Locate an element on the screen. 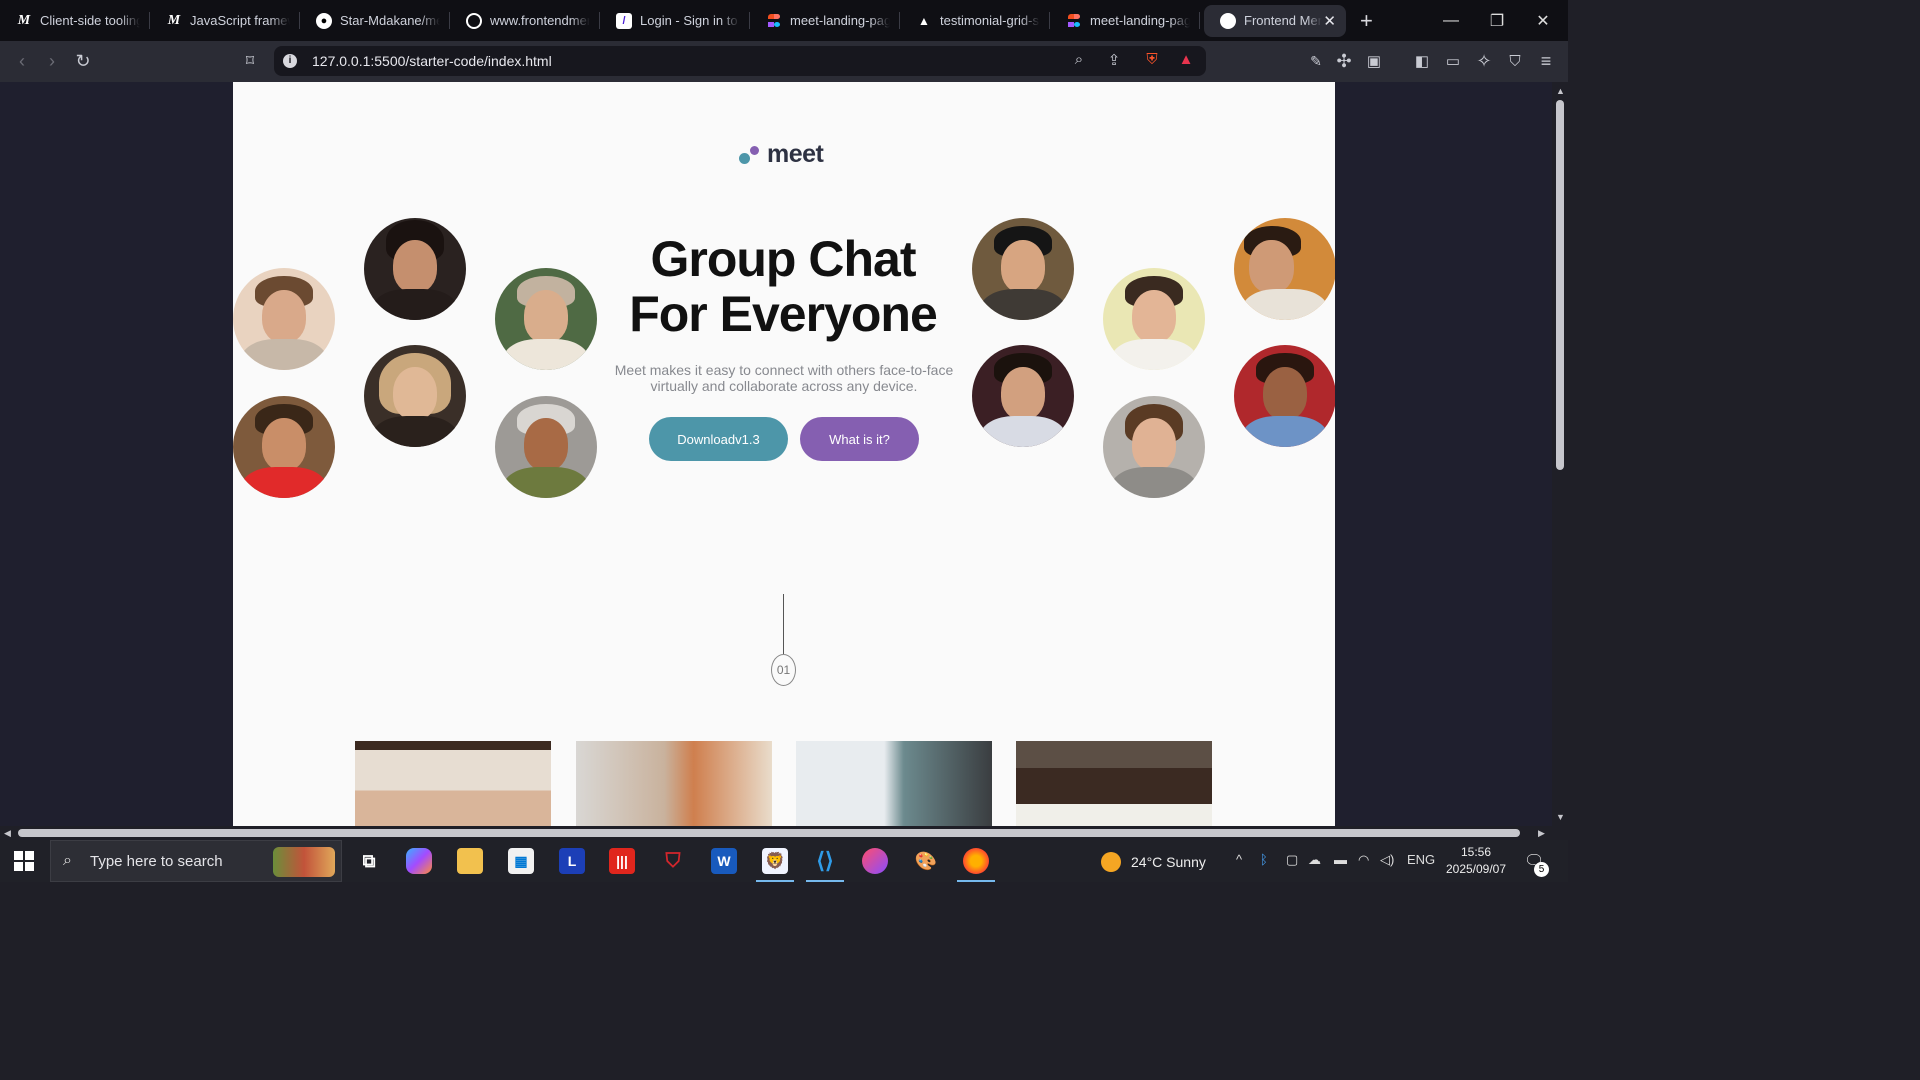  login-icon: / is located at coordinates (624, 20).